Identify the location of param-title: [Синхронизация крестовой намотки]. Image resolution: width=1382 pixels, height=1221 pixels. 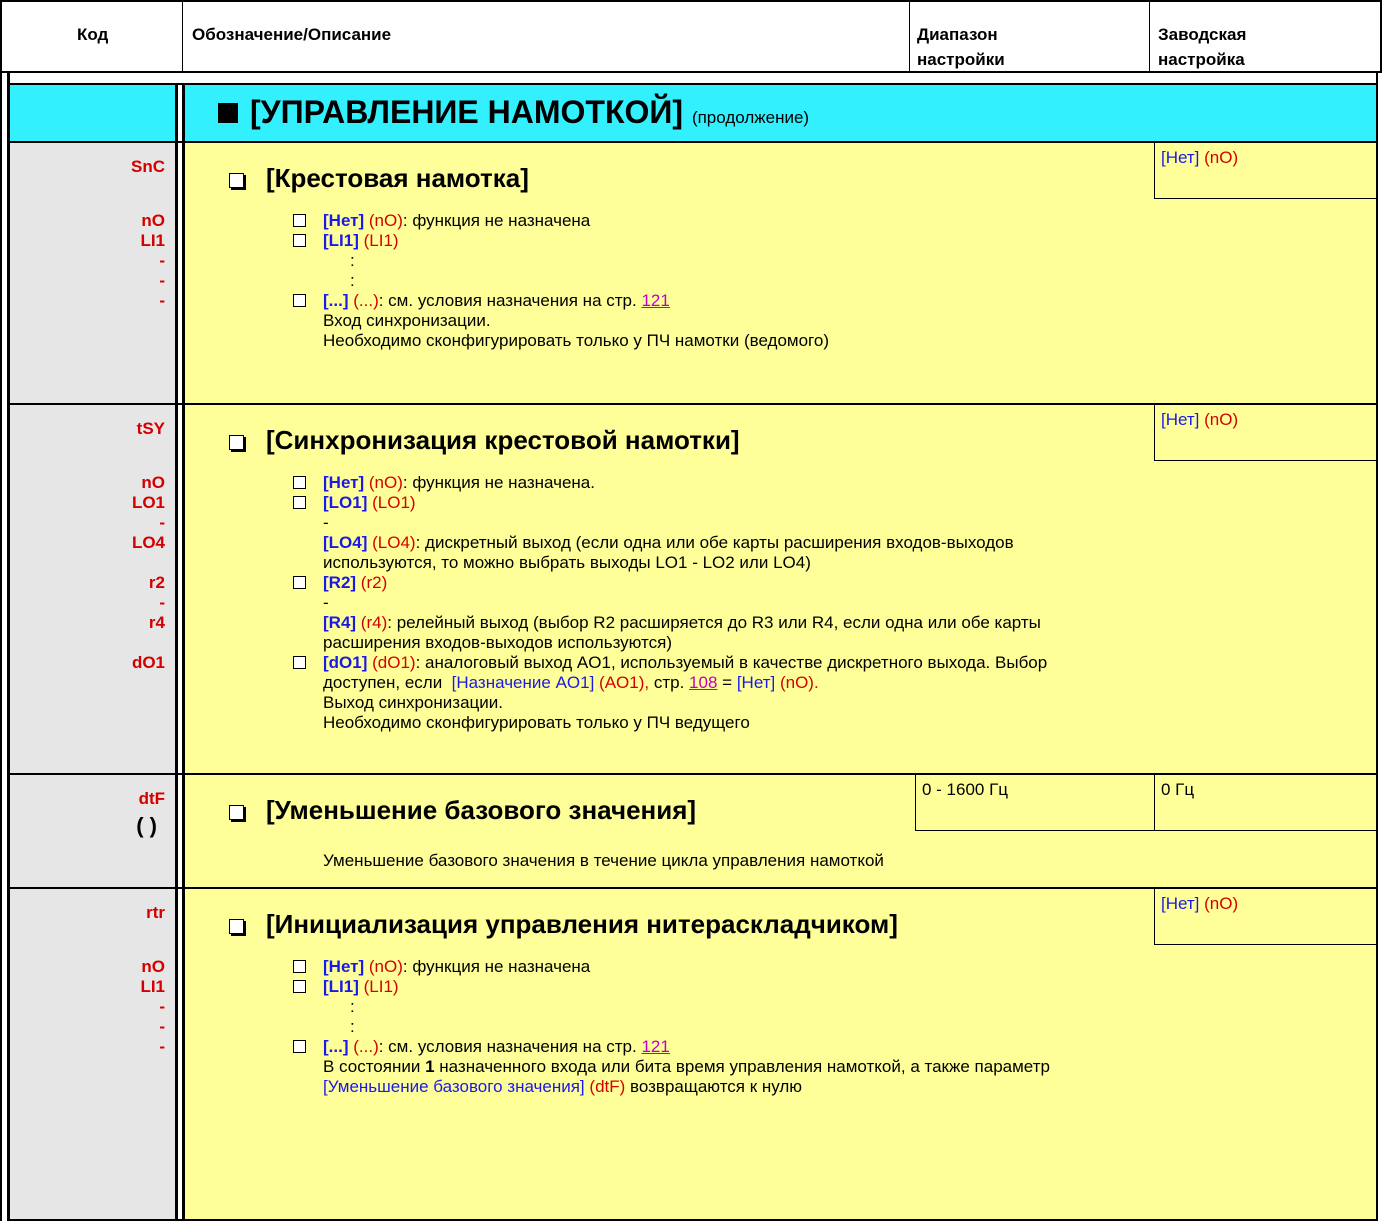
(484, 440).